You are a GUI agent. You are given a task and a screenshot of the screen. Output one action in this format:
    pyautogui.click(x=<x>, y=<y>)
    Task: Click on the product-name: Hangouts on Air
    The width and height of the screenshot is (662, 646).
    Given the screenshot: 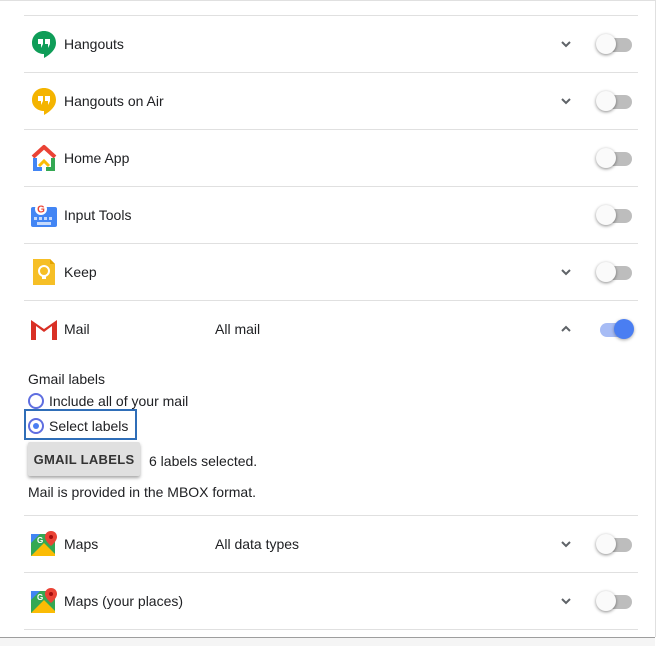 What is the action you would take?
    pyautogui.click(x=114, y=101)
    